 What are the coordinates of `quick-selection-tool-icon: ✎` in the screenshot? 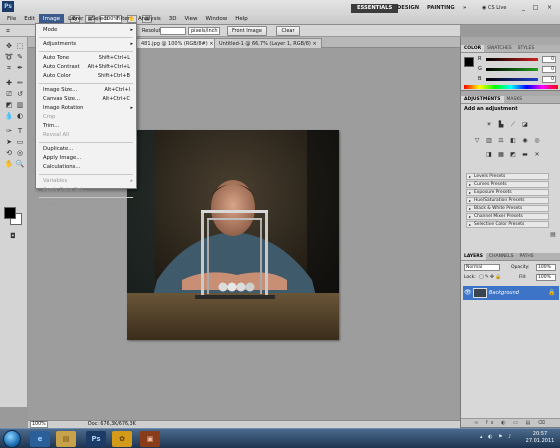 It's located at (20, 57).